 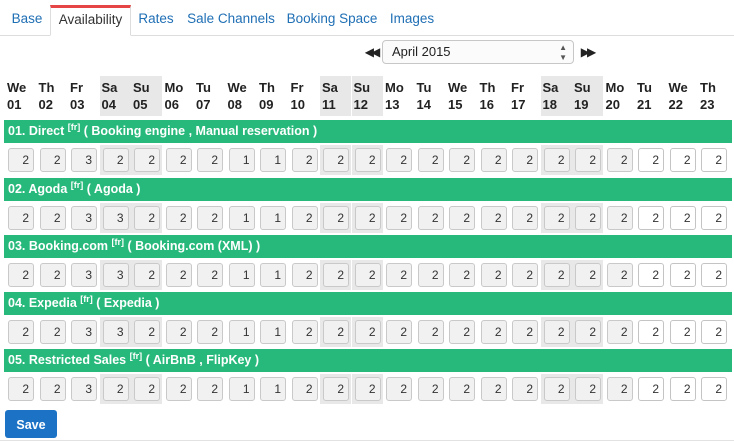 I want to click on save-button: Save, so click(x=31, y=424).